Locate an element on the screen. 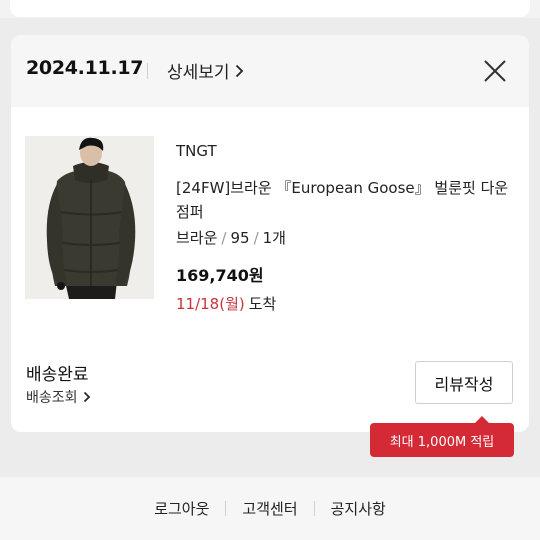 The width and height of the screenshot is (540, 540). arrival-label: 도착 is located at coordinates (262, 304).